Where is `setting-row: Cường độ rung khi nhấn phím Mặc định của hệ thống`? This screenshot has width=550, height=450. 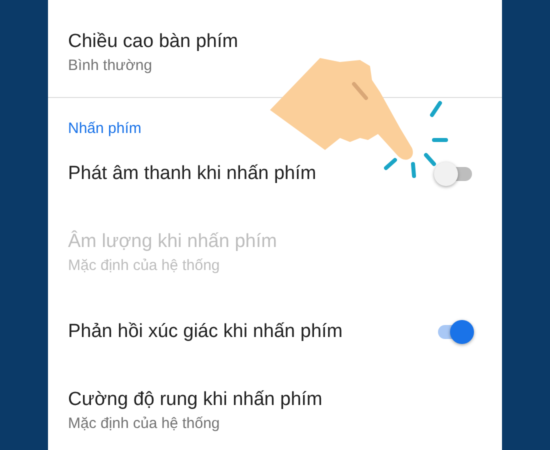 setting-row: Cường độ rung khi nhấn phím Mặc định của hệ thống is located at coordinates (275, 405).